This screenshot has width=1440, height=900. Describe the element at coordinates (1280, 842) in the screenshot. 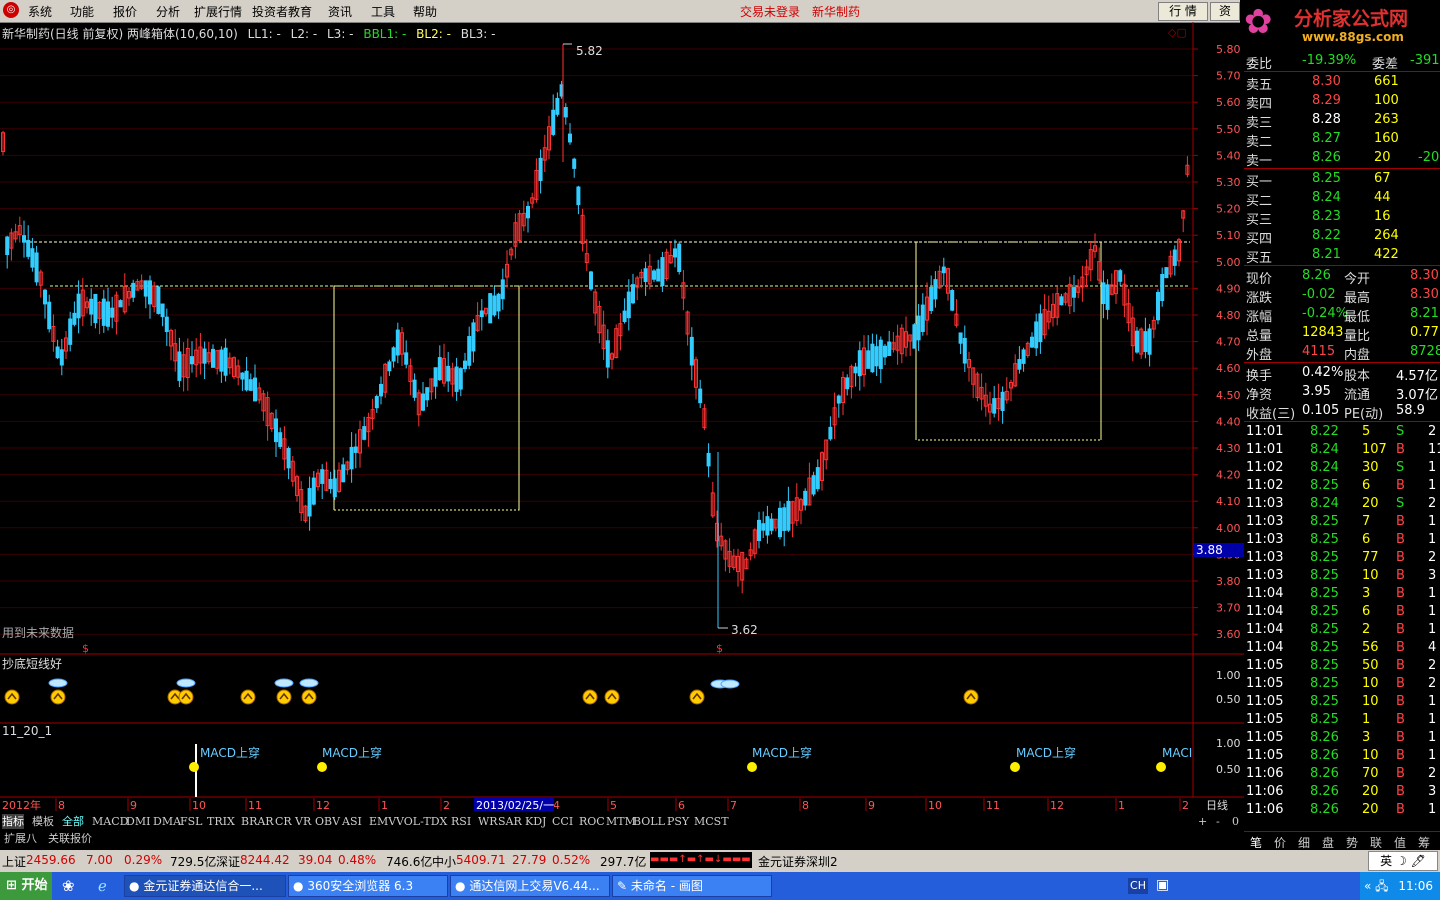

I see `quote-tab-1: 价` at that location.